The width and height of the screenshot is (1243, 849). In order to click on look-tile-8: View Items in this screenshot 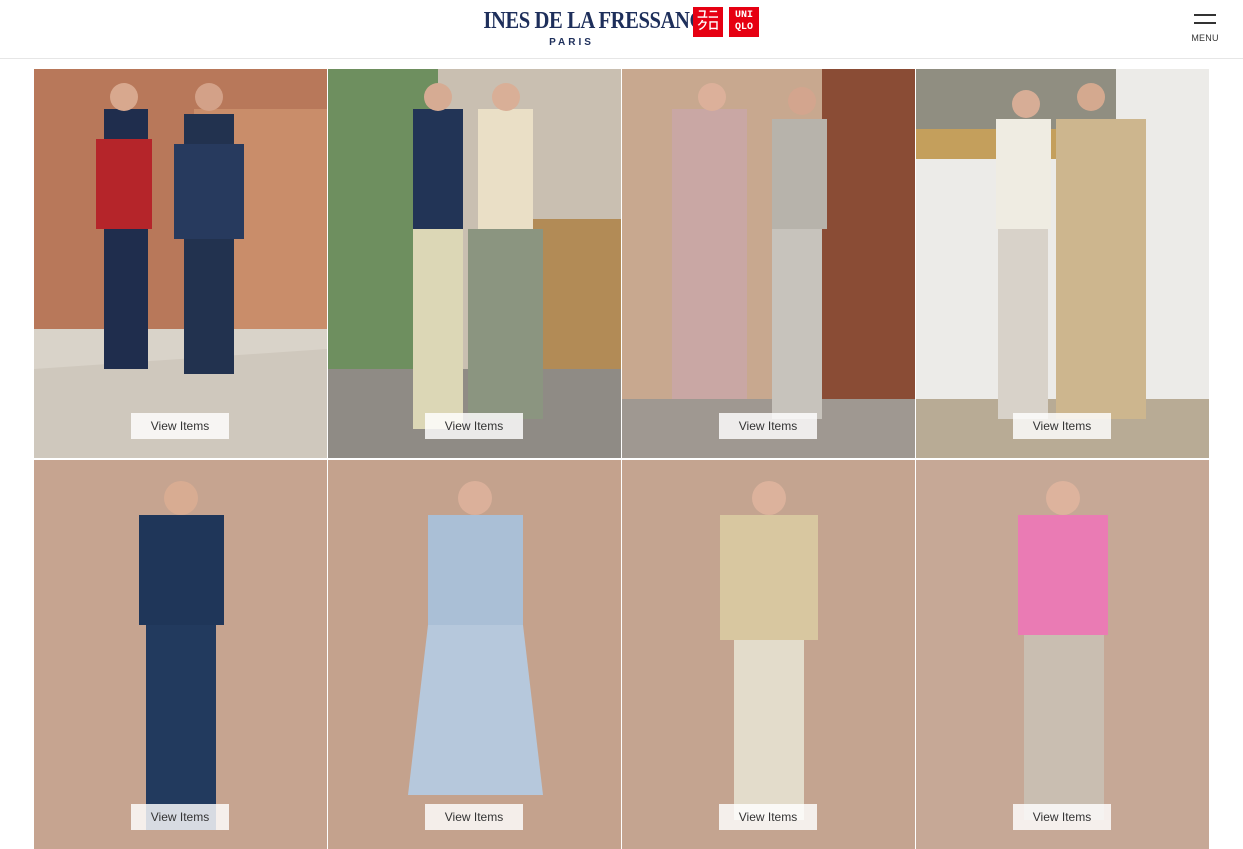, I will do `click(1062, 654)`.